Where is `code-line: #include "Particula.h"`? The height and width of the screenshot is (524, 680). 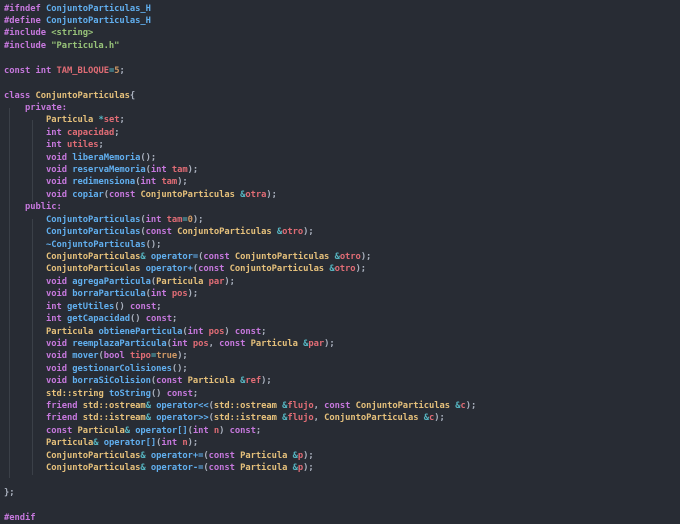
code-line: #include "Particula.h" is located at coordinates (61, 46).